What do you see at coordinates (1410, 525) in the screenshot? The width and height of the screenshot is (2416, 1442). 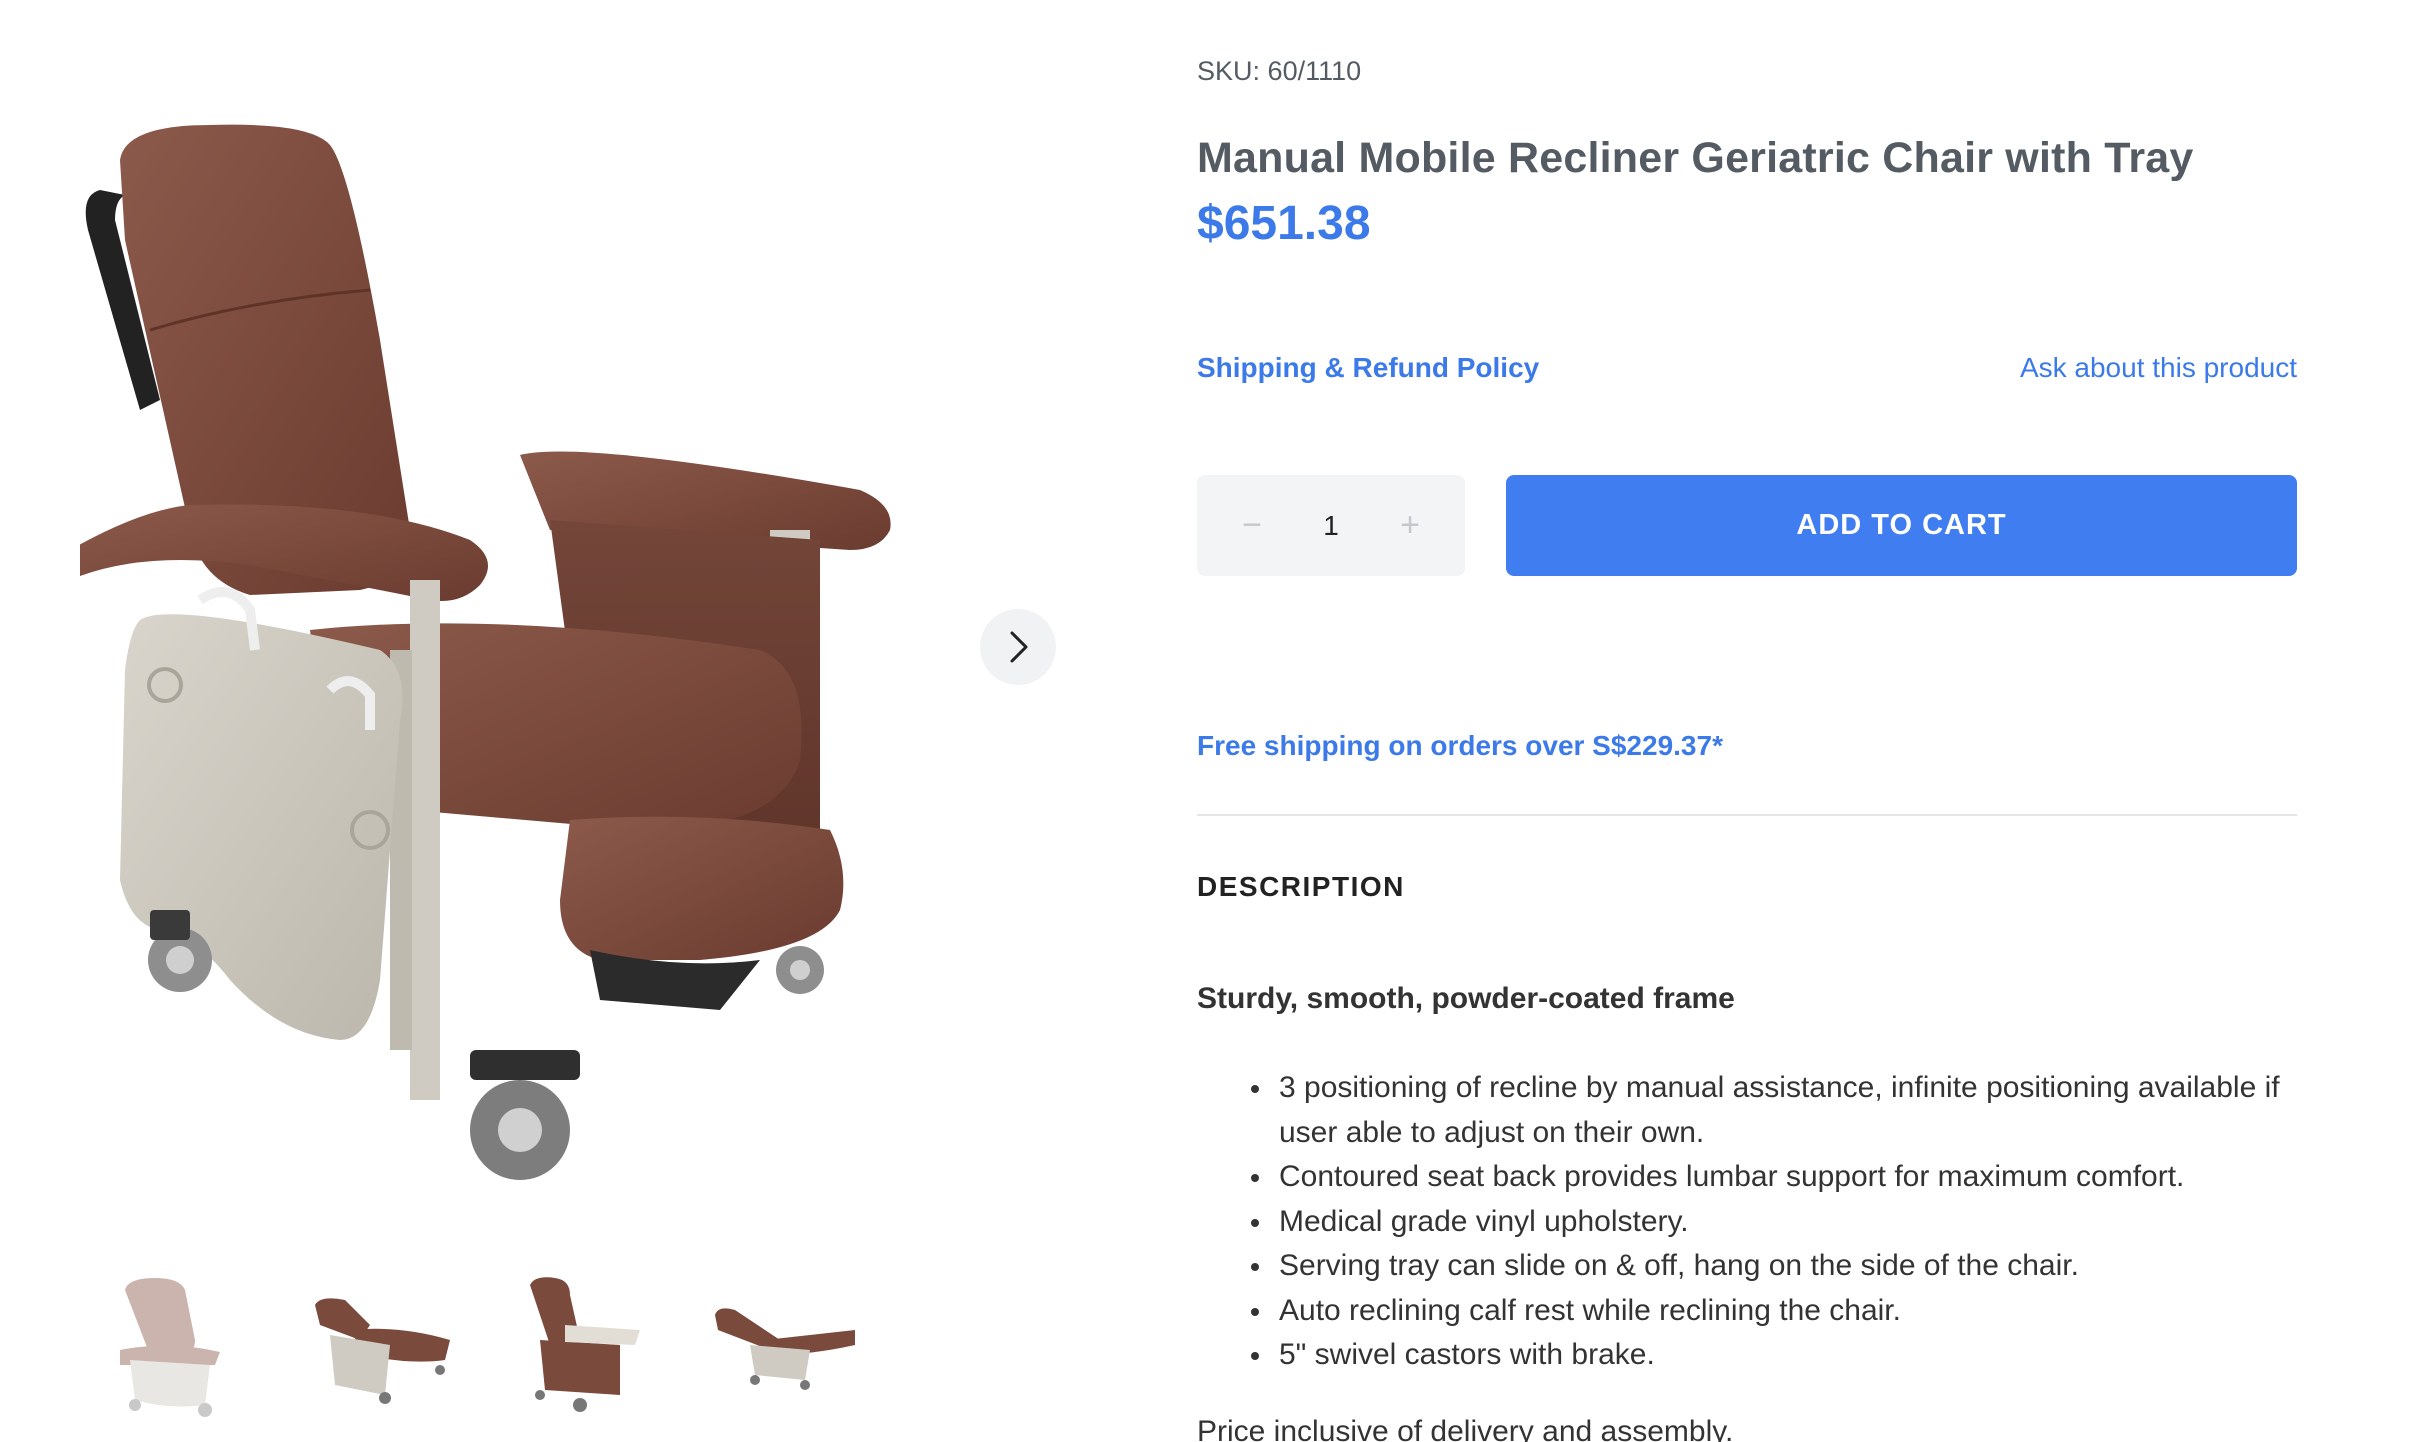 I see `quantity-increase-button: +` at bounding box center [1410, 525].